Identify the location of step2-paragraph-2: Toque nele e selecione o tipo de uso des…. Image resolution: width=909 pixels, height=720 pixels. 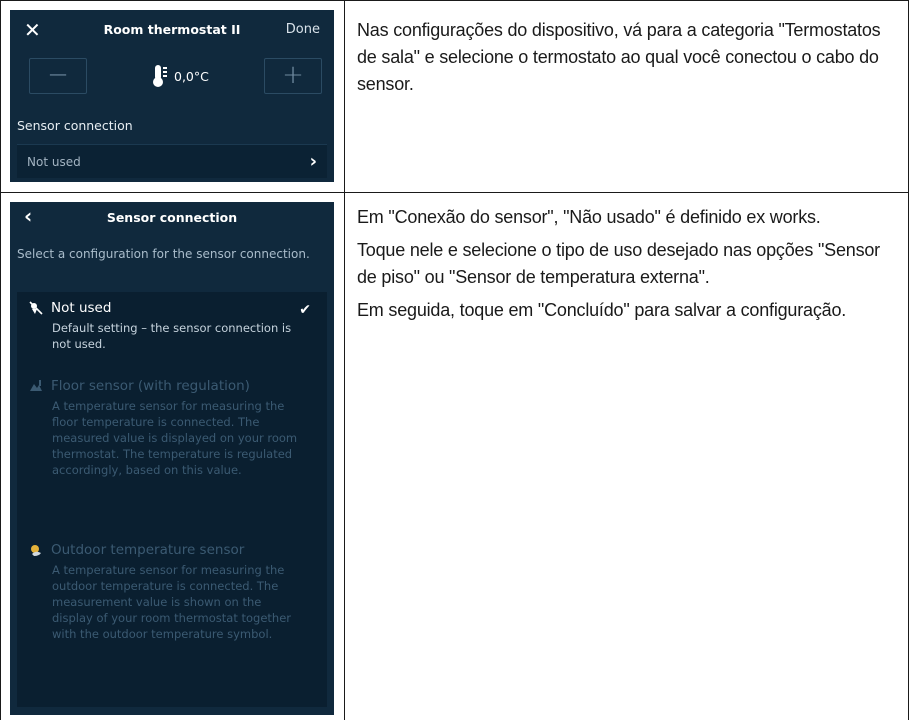
(618, 263).